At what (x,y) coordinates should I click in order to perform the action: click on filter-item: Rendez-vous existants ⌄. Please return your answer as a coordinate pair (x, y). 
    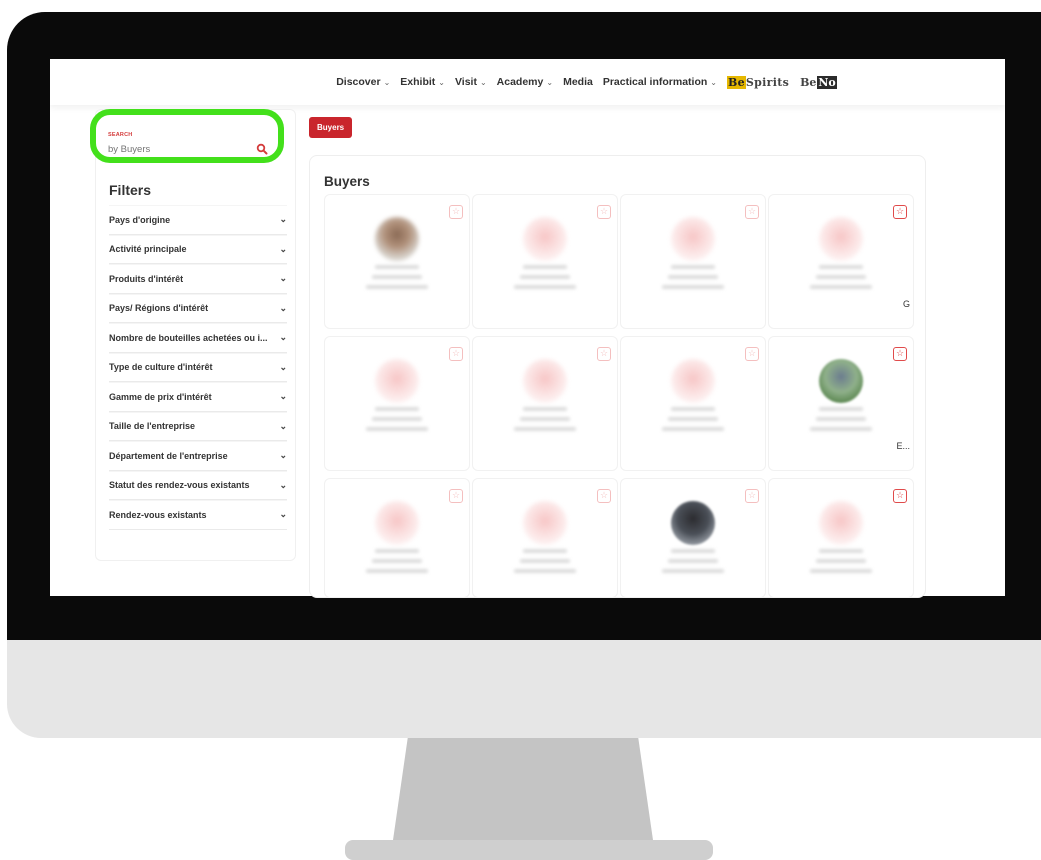
    Looking at the image, I should click on (198, 515).